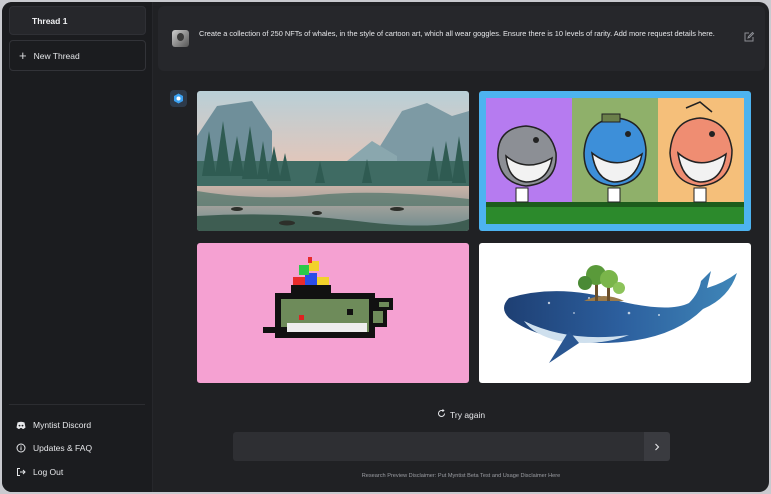 The height and width of the screenshot is (494, 771). Describe the element at coordinates (23, 55) in the screenshot. I see `plus-icon: +` at that location.